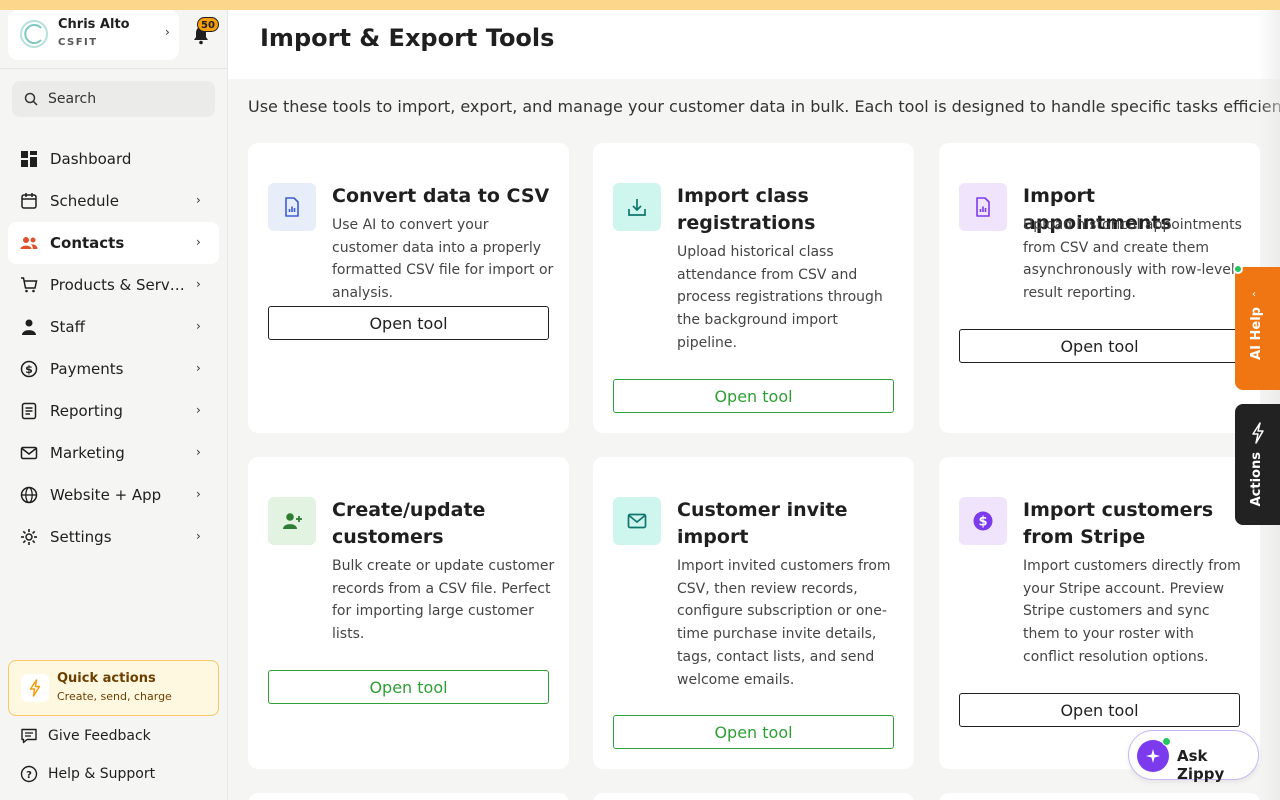  I want to click on ask-zippy-label: Ask Zippy, so click(1201, 765).